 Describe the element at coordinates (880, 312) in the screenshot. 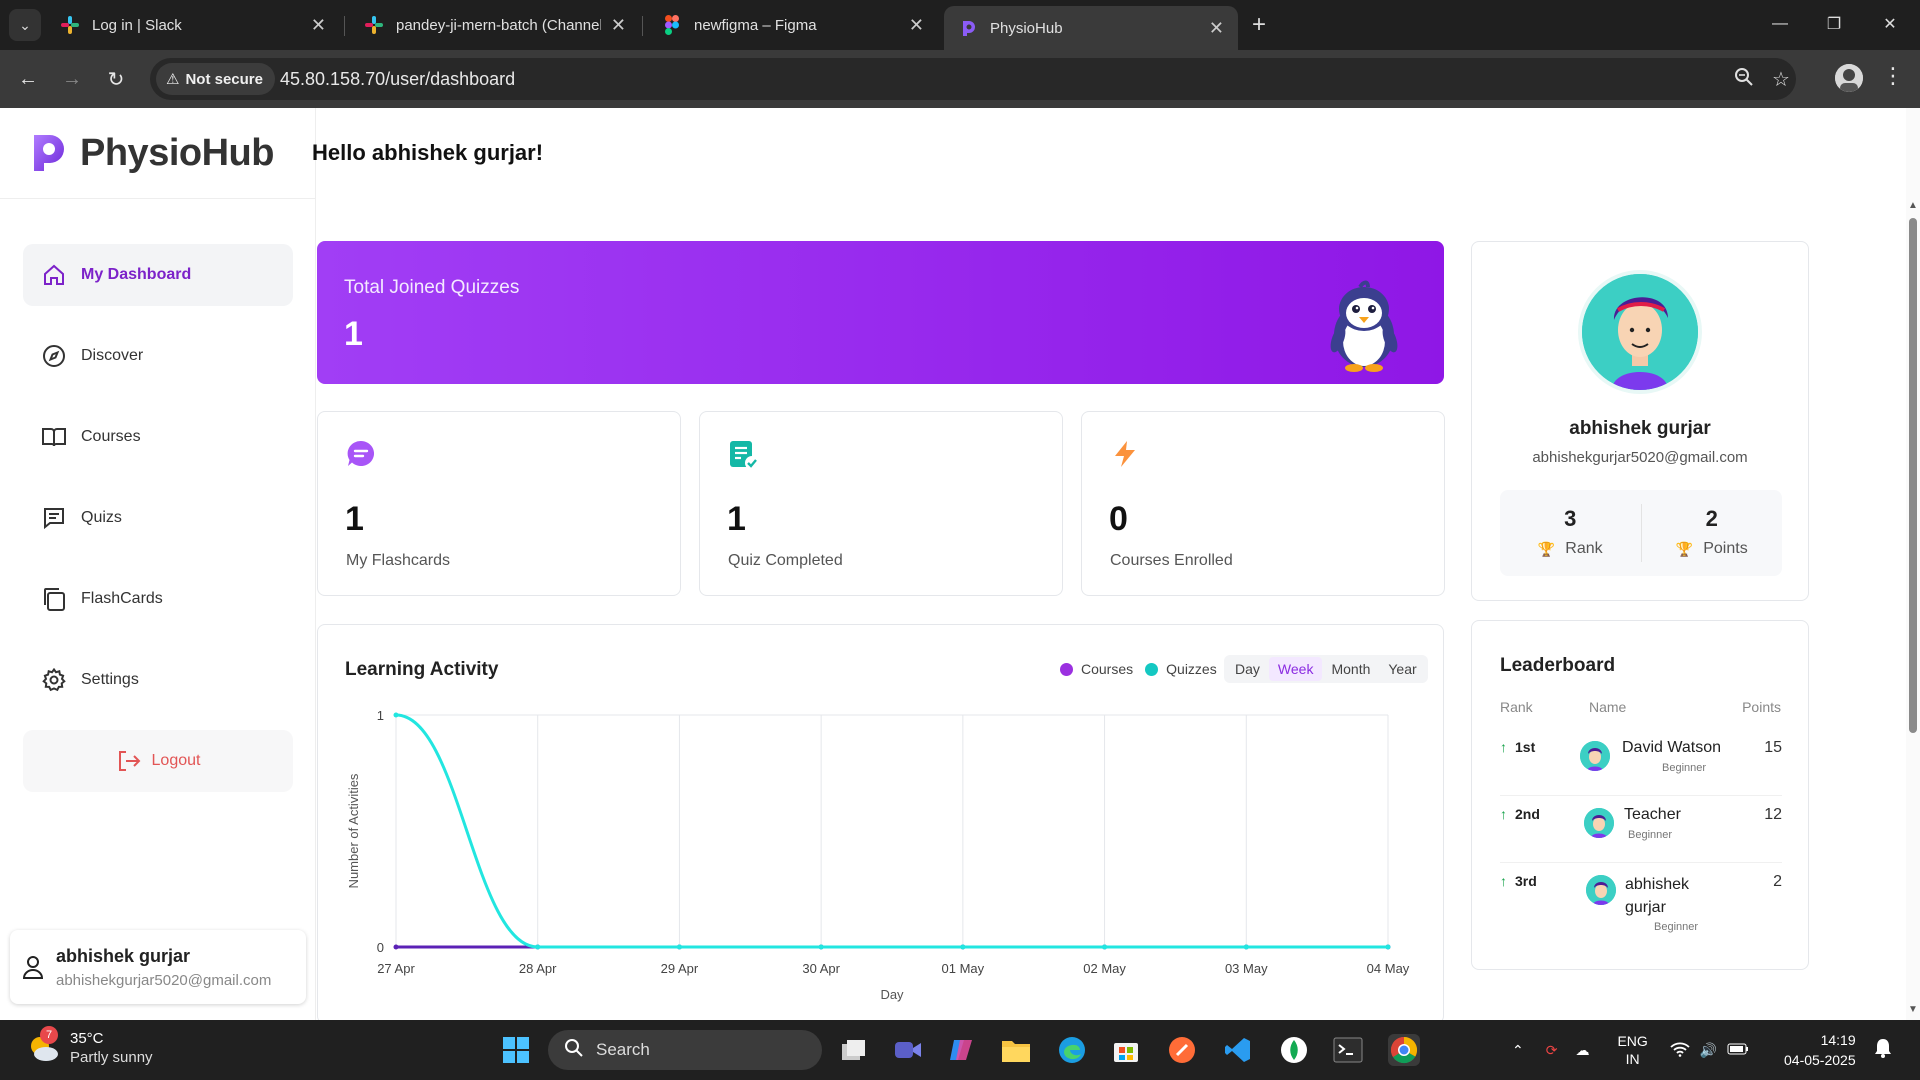

I see `total-quizzes-banner: Total Joined Quizzes 1` at that location.